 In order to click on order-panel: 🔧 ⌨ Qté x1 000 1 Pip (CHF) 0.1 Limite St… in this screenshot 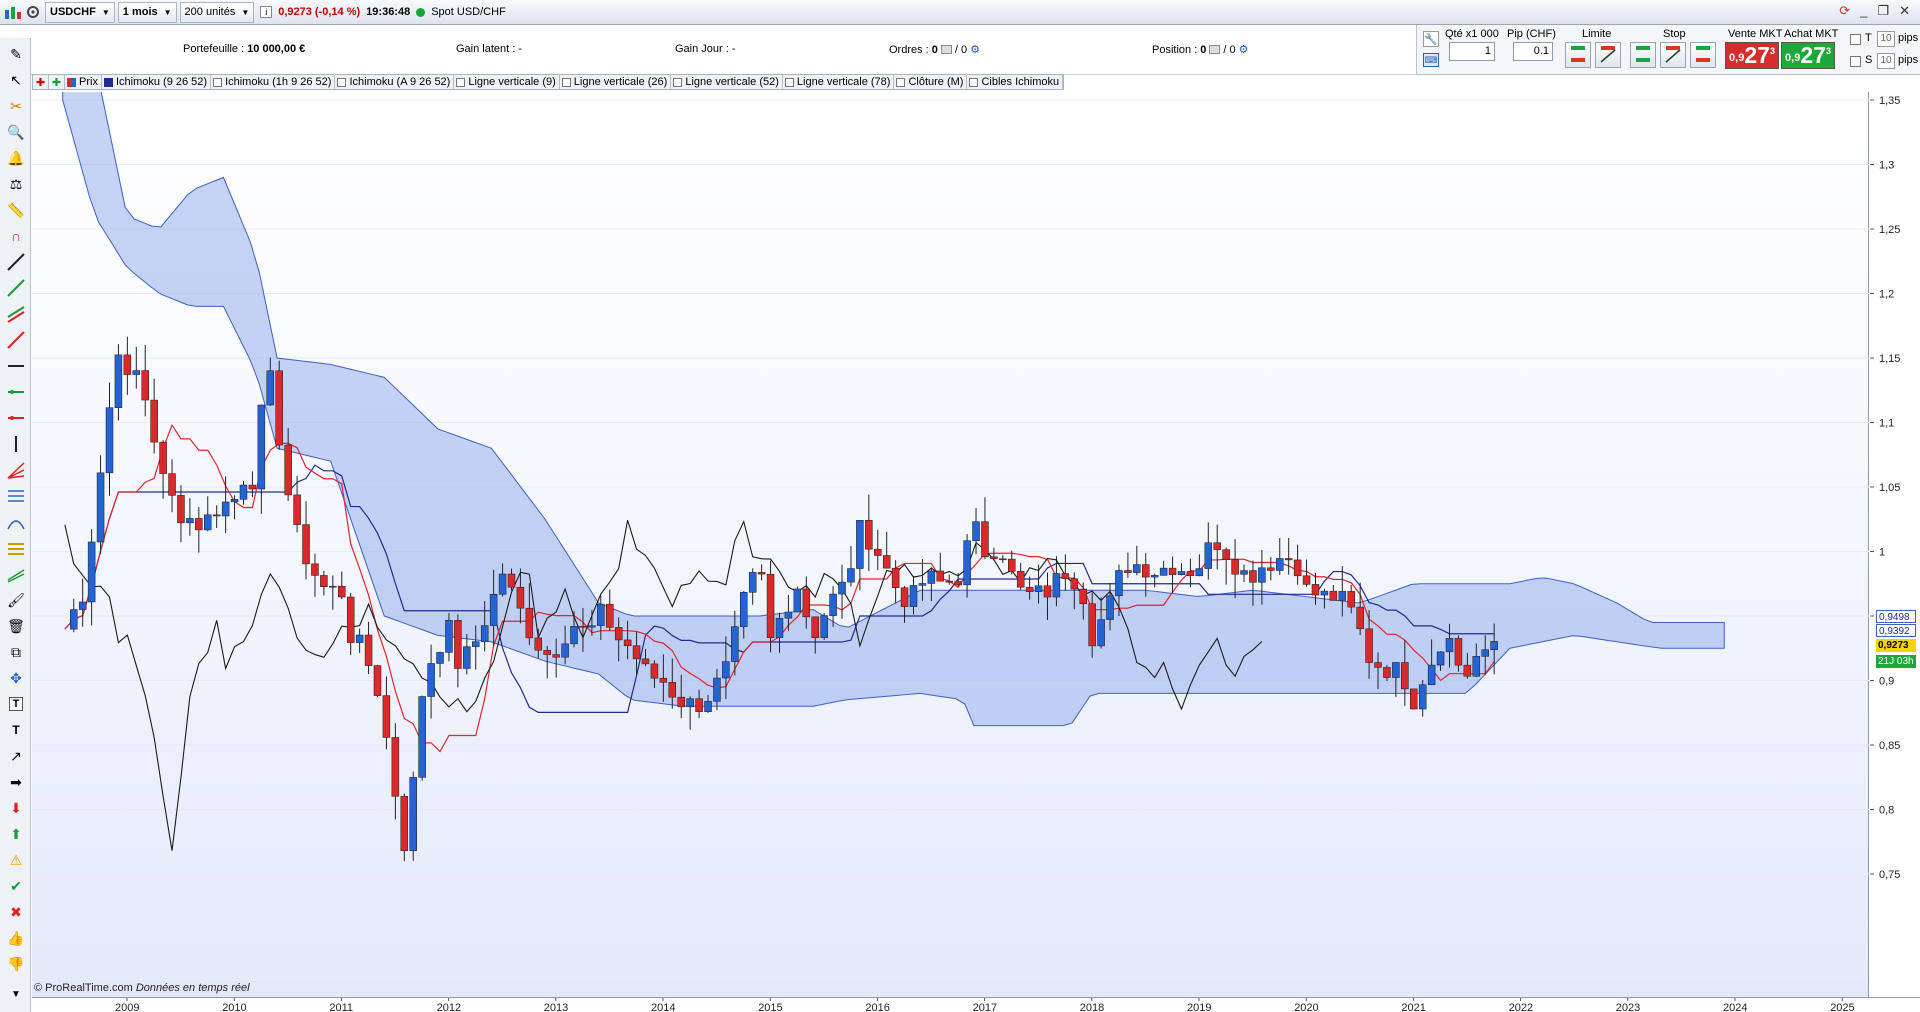, I will do `click(1668, 50)`.